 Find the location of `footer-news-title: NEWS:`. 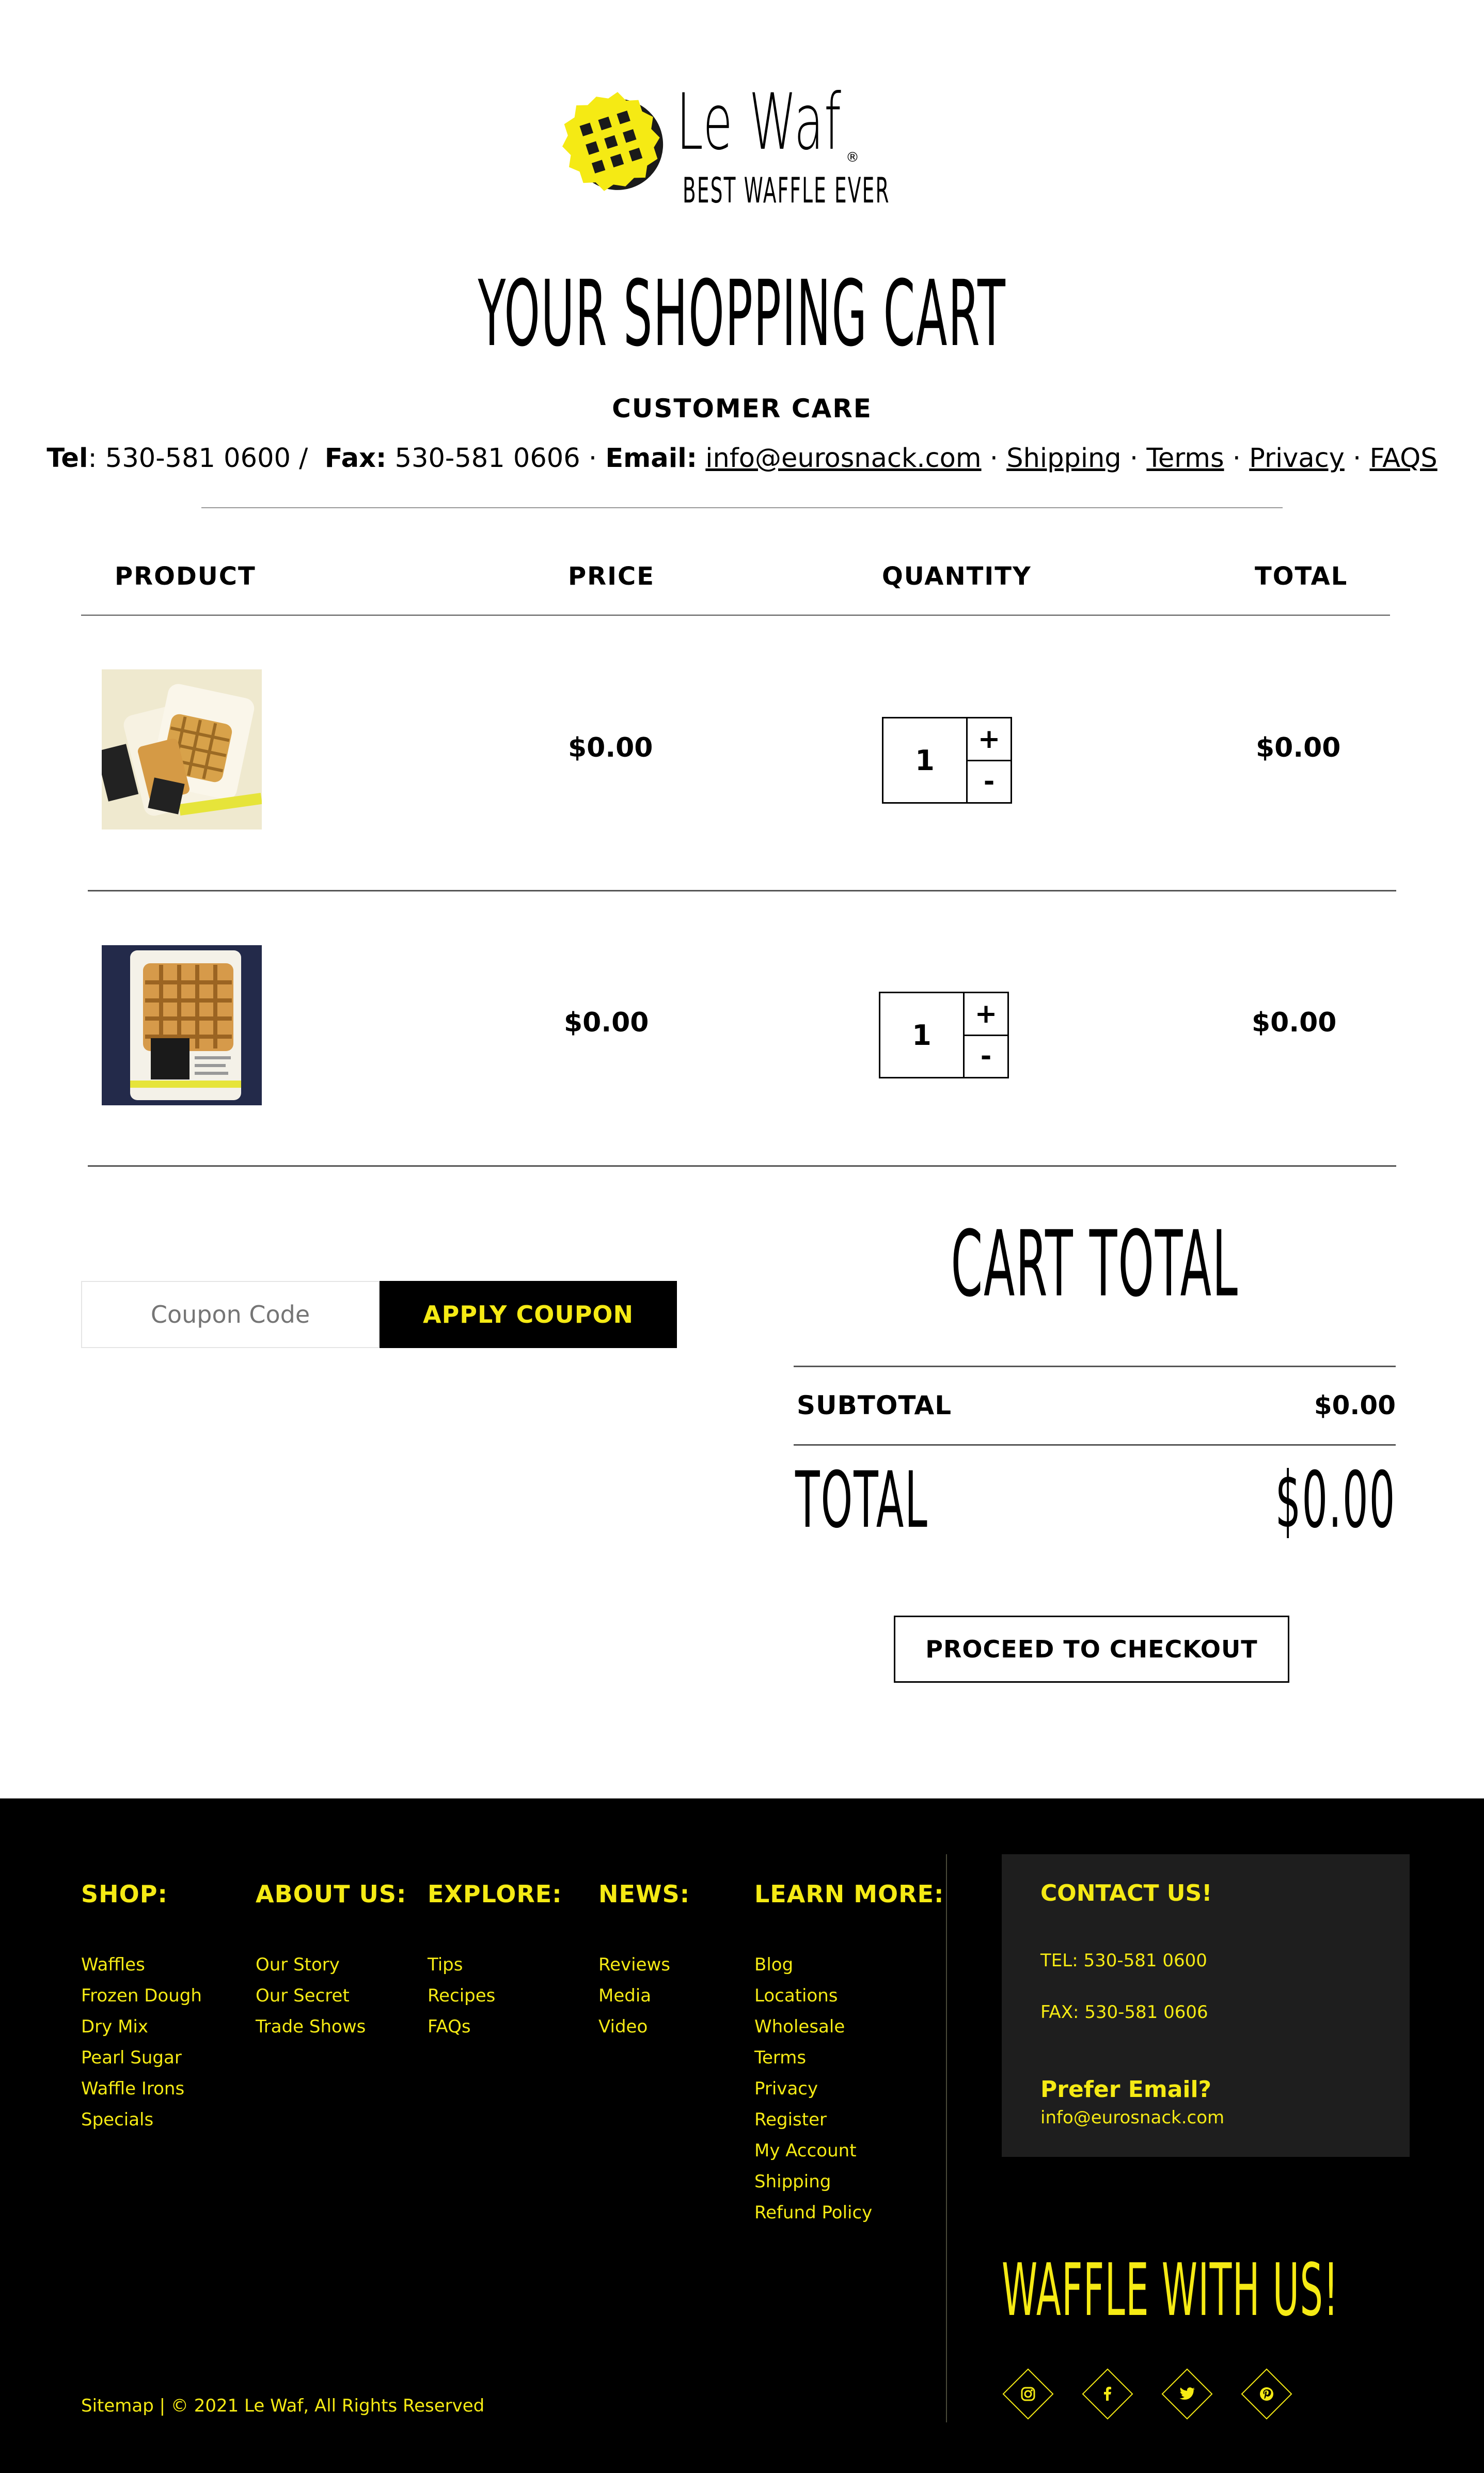

footer-news-title: NEWS: is located at coordinates (644, 1894).